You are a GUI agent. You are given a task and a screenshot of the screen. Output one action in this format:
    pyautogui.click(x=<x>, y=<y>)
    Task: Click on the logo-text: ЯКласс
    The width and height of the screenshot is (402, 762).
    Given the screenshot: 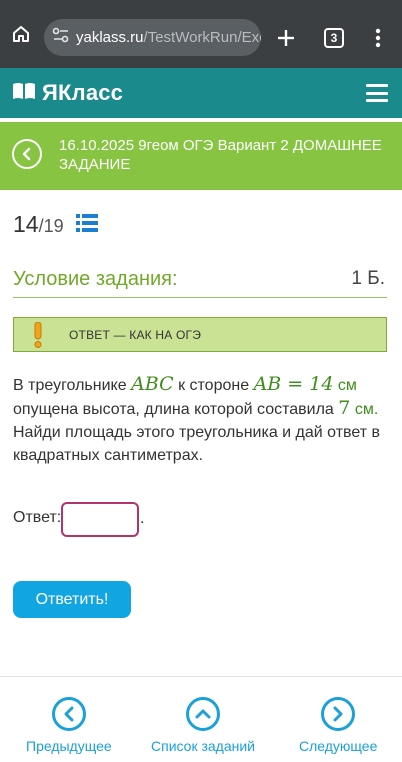 What is the action you would take?
    pyautogui.click(x=83, y=92)
    